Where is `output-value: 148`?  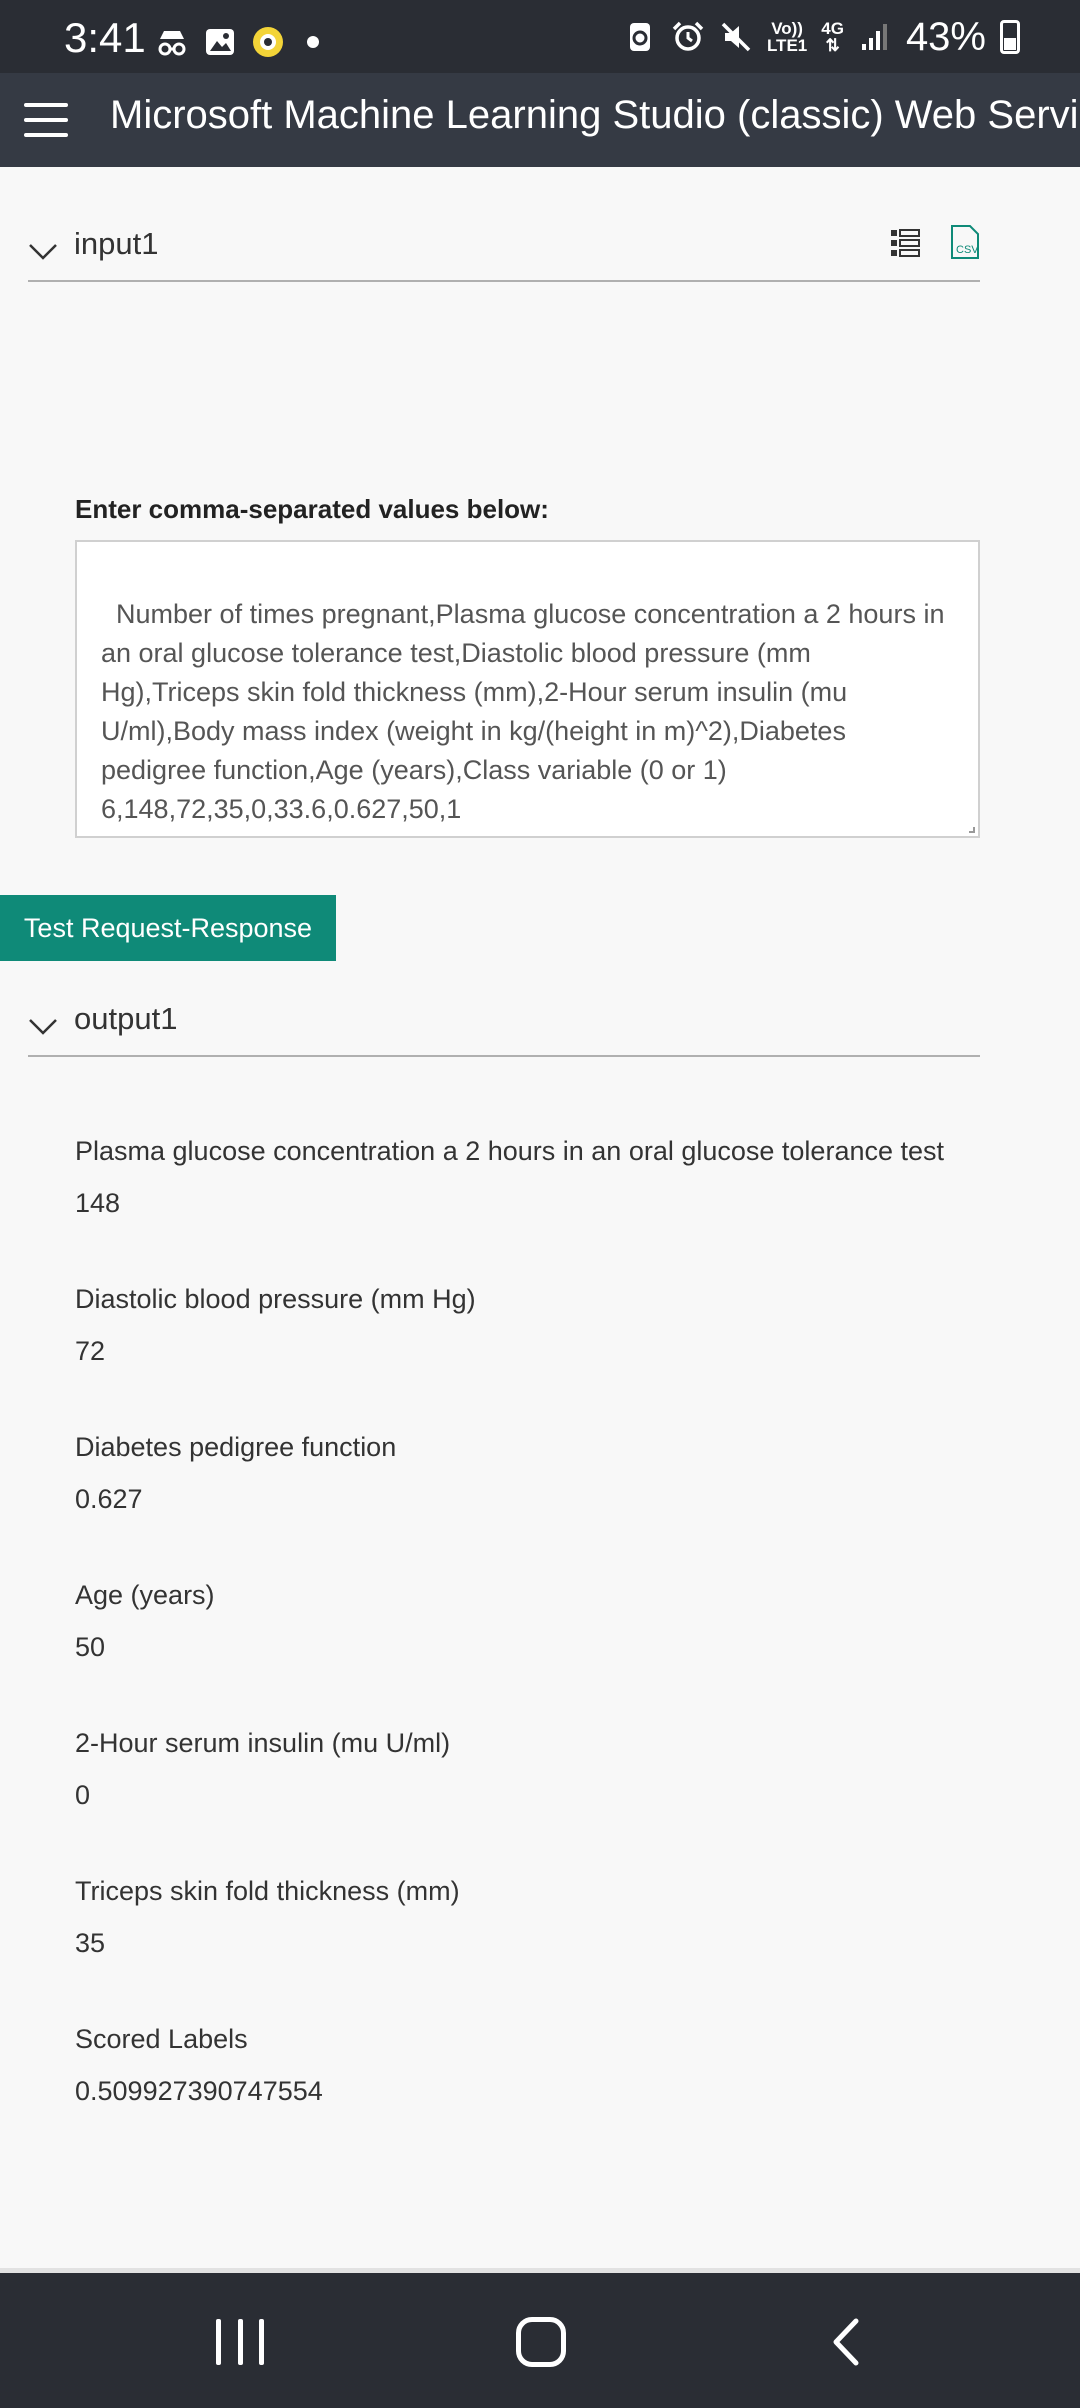
output-value: 148 is located at coordinates (98, 1203).